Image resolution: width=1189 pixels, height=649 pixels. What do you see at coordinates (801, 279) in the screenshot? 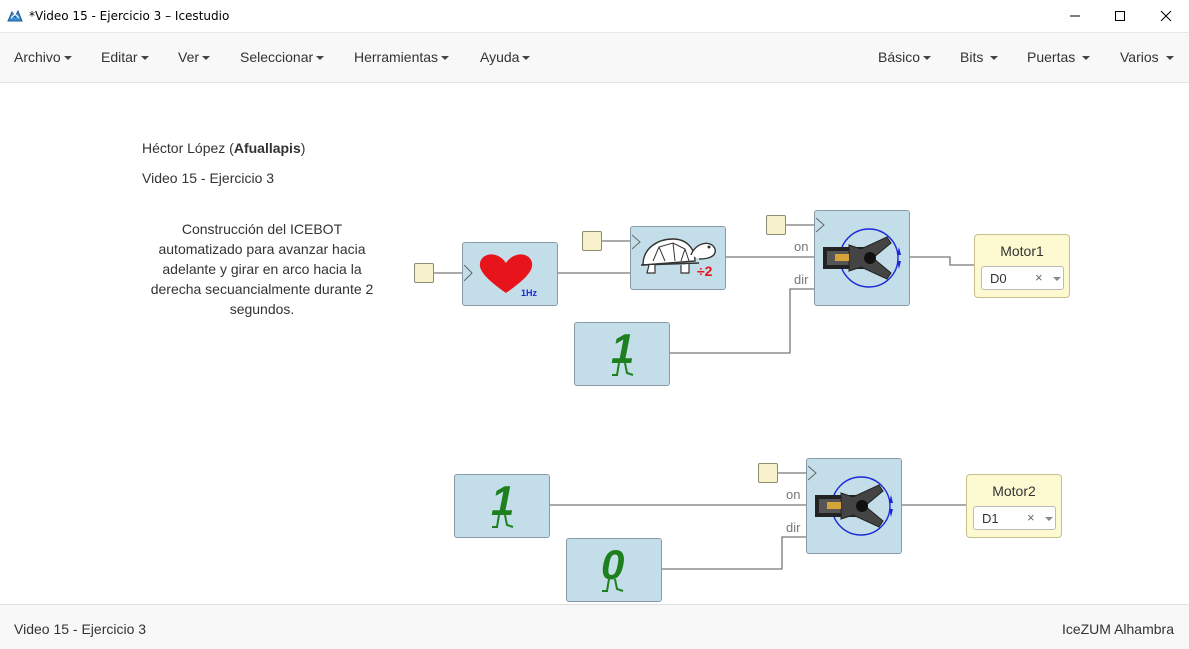
I see `servo1-dir-label: dir` at bounding box center [801, 279].